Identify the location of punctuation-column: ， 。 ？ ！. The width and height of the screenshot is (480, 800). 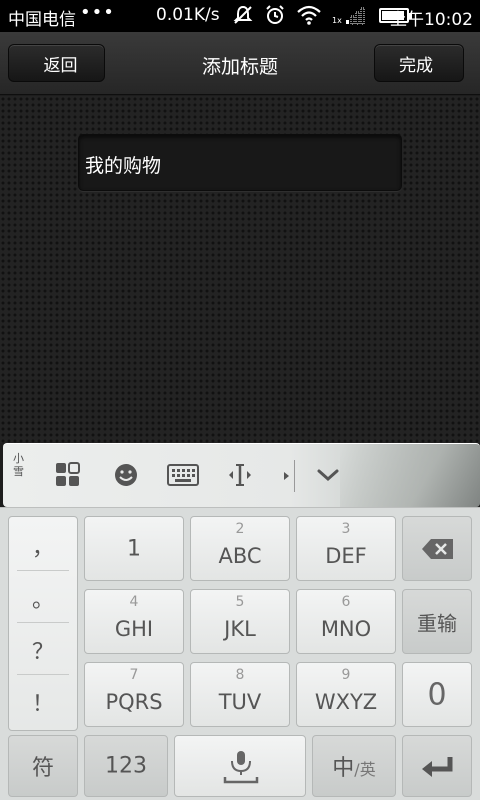
(43, 623).